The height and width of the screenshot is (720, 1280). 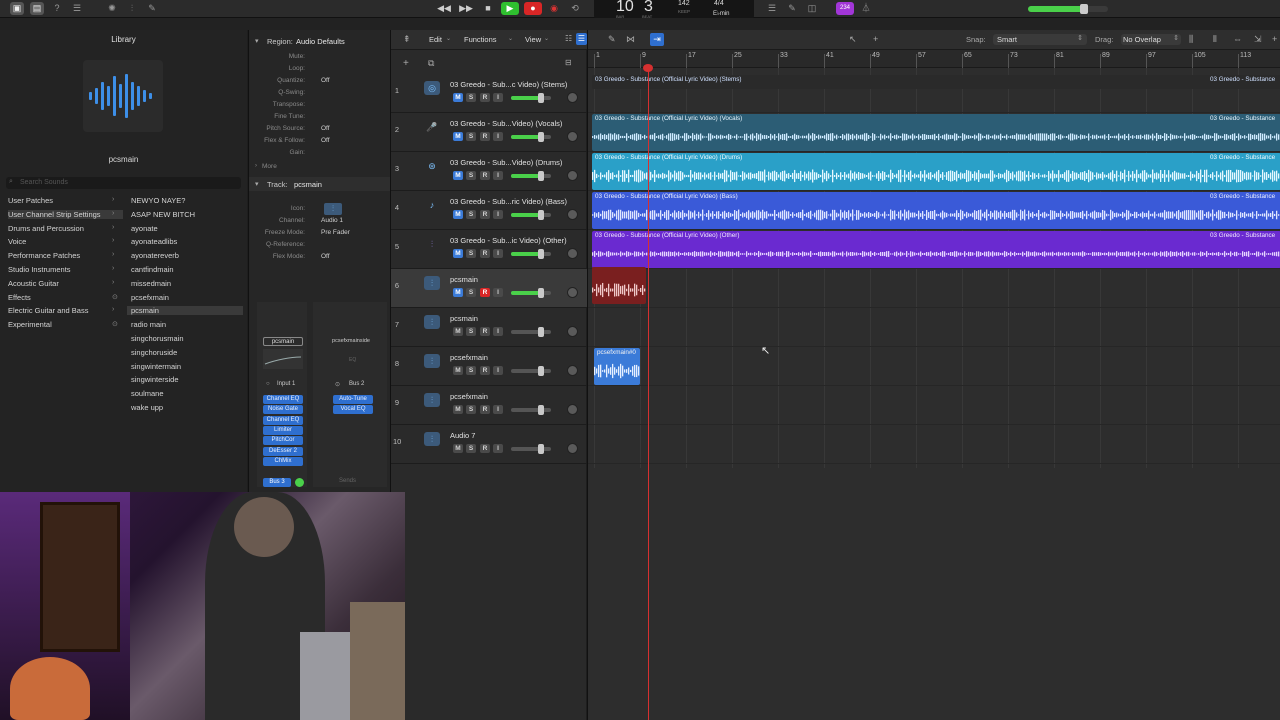 I want to click on library-patch: singwintermain, so click(x=156, y=366).